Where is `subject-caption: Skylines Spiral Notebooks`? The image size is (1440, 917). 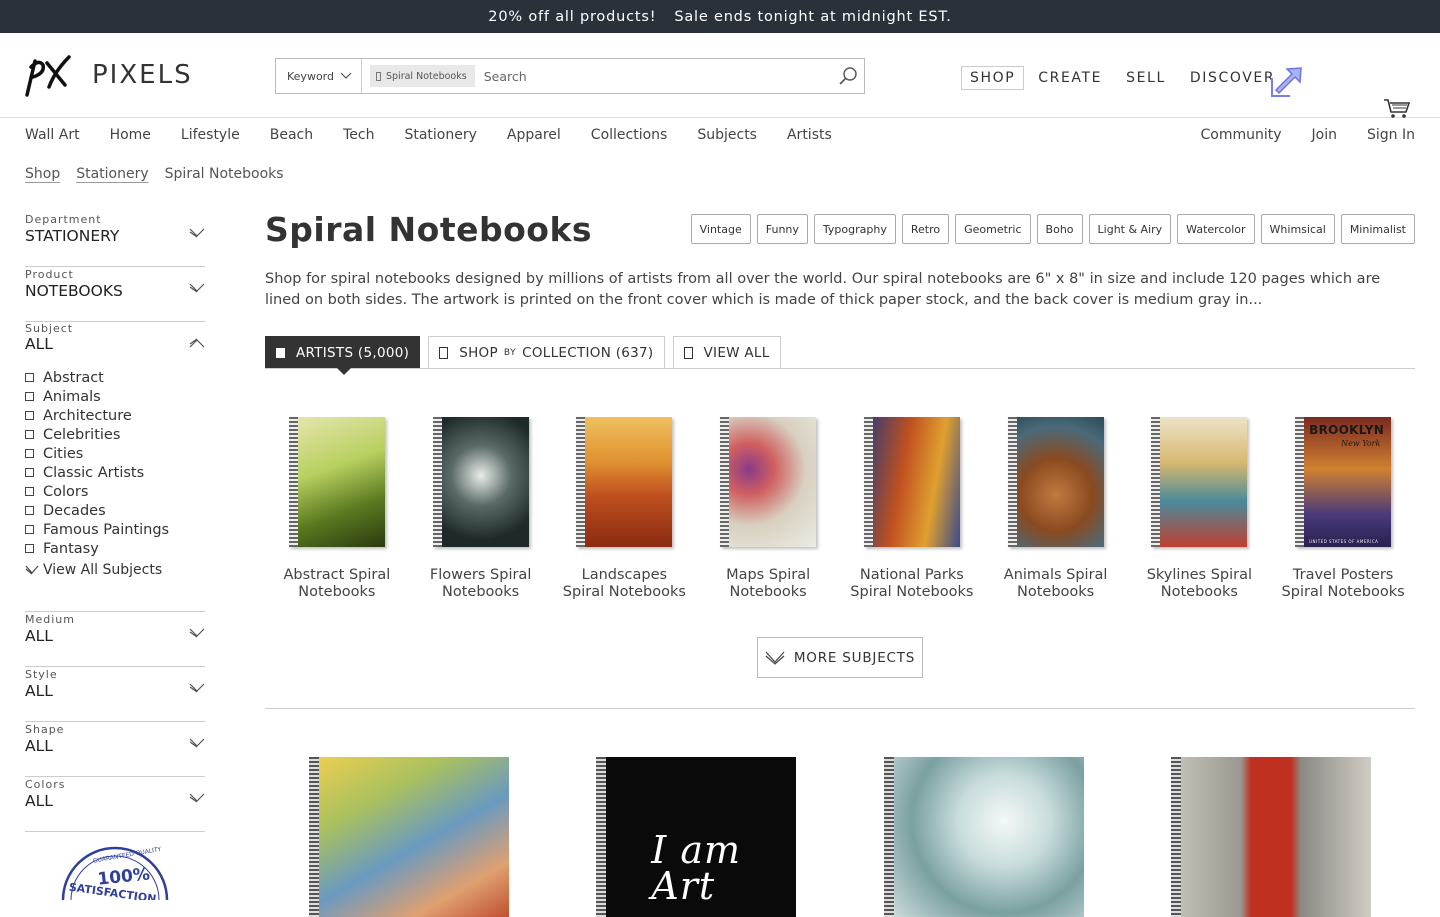
subject-caption: Skylines Spiral Notebooks is located at coordinates (1199, 583).